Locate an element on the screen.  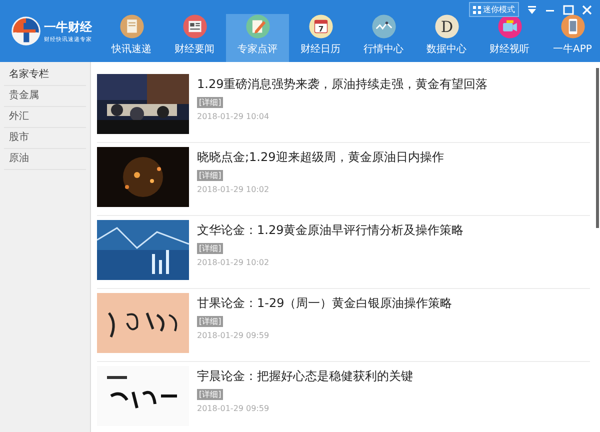
maximize-icon is located at coordinates (568, 9).